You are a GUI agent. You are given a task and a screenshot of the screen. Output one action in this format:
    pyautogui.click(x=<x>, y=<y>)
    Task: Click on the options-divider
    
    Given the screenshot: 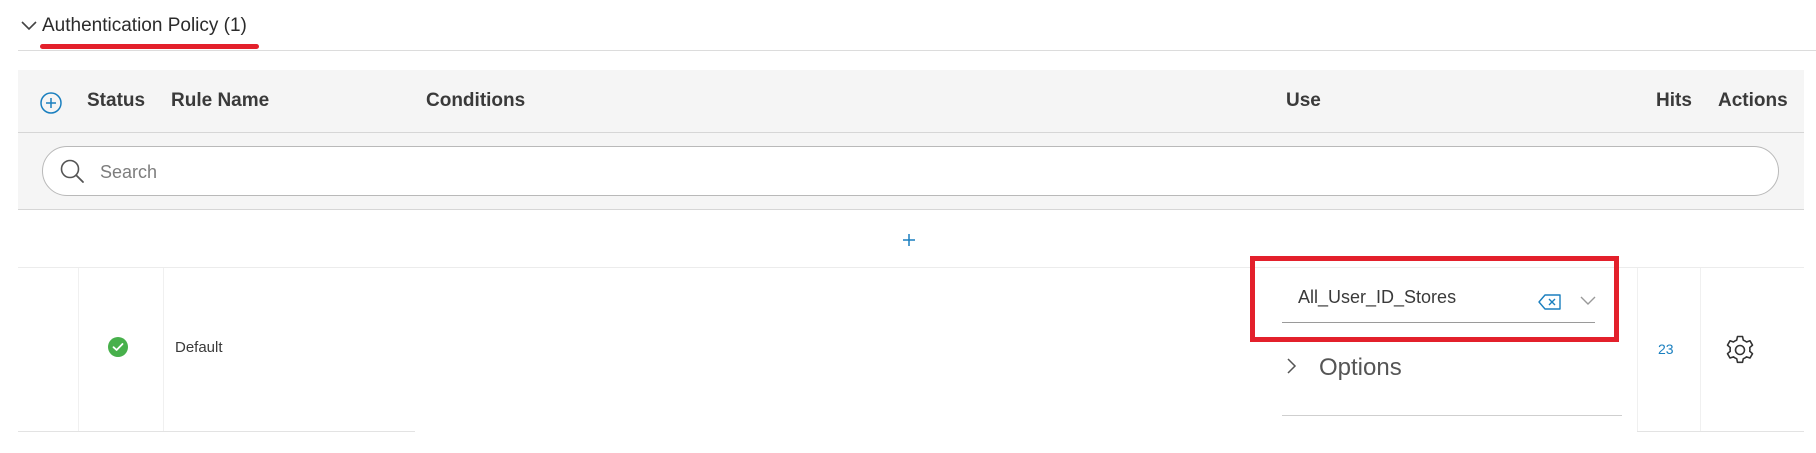 What is the action you would take?
    pyautogui.click(x=1452, y=415)
    